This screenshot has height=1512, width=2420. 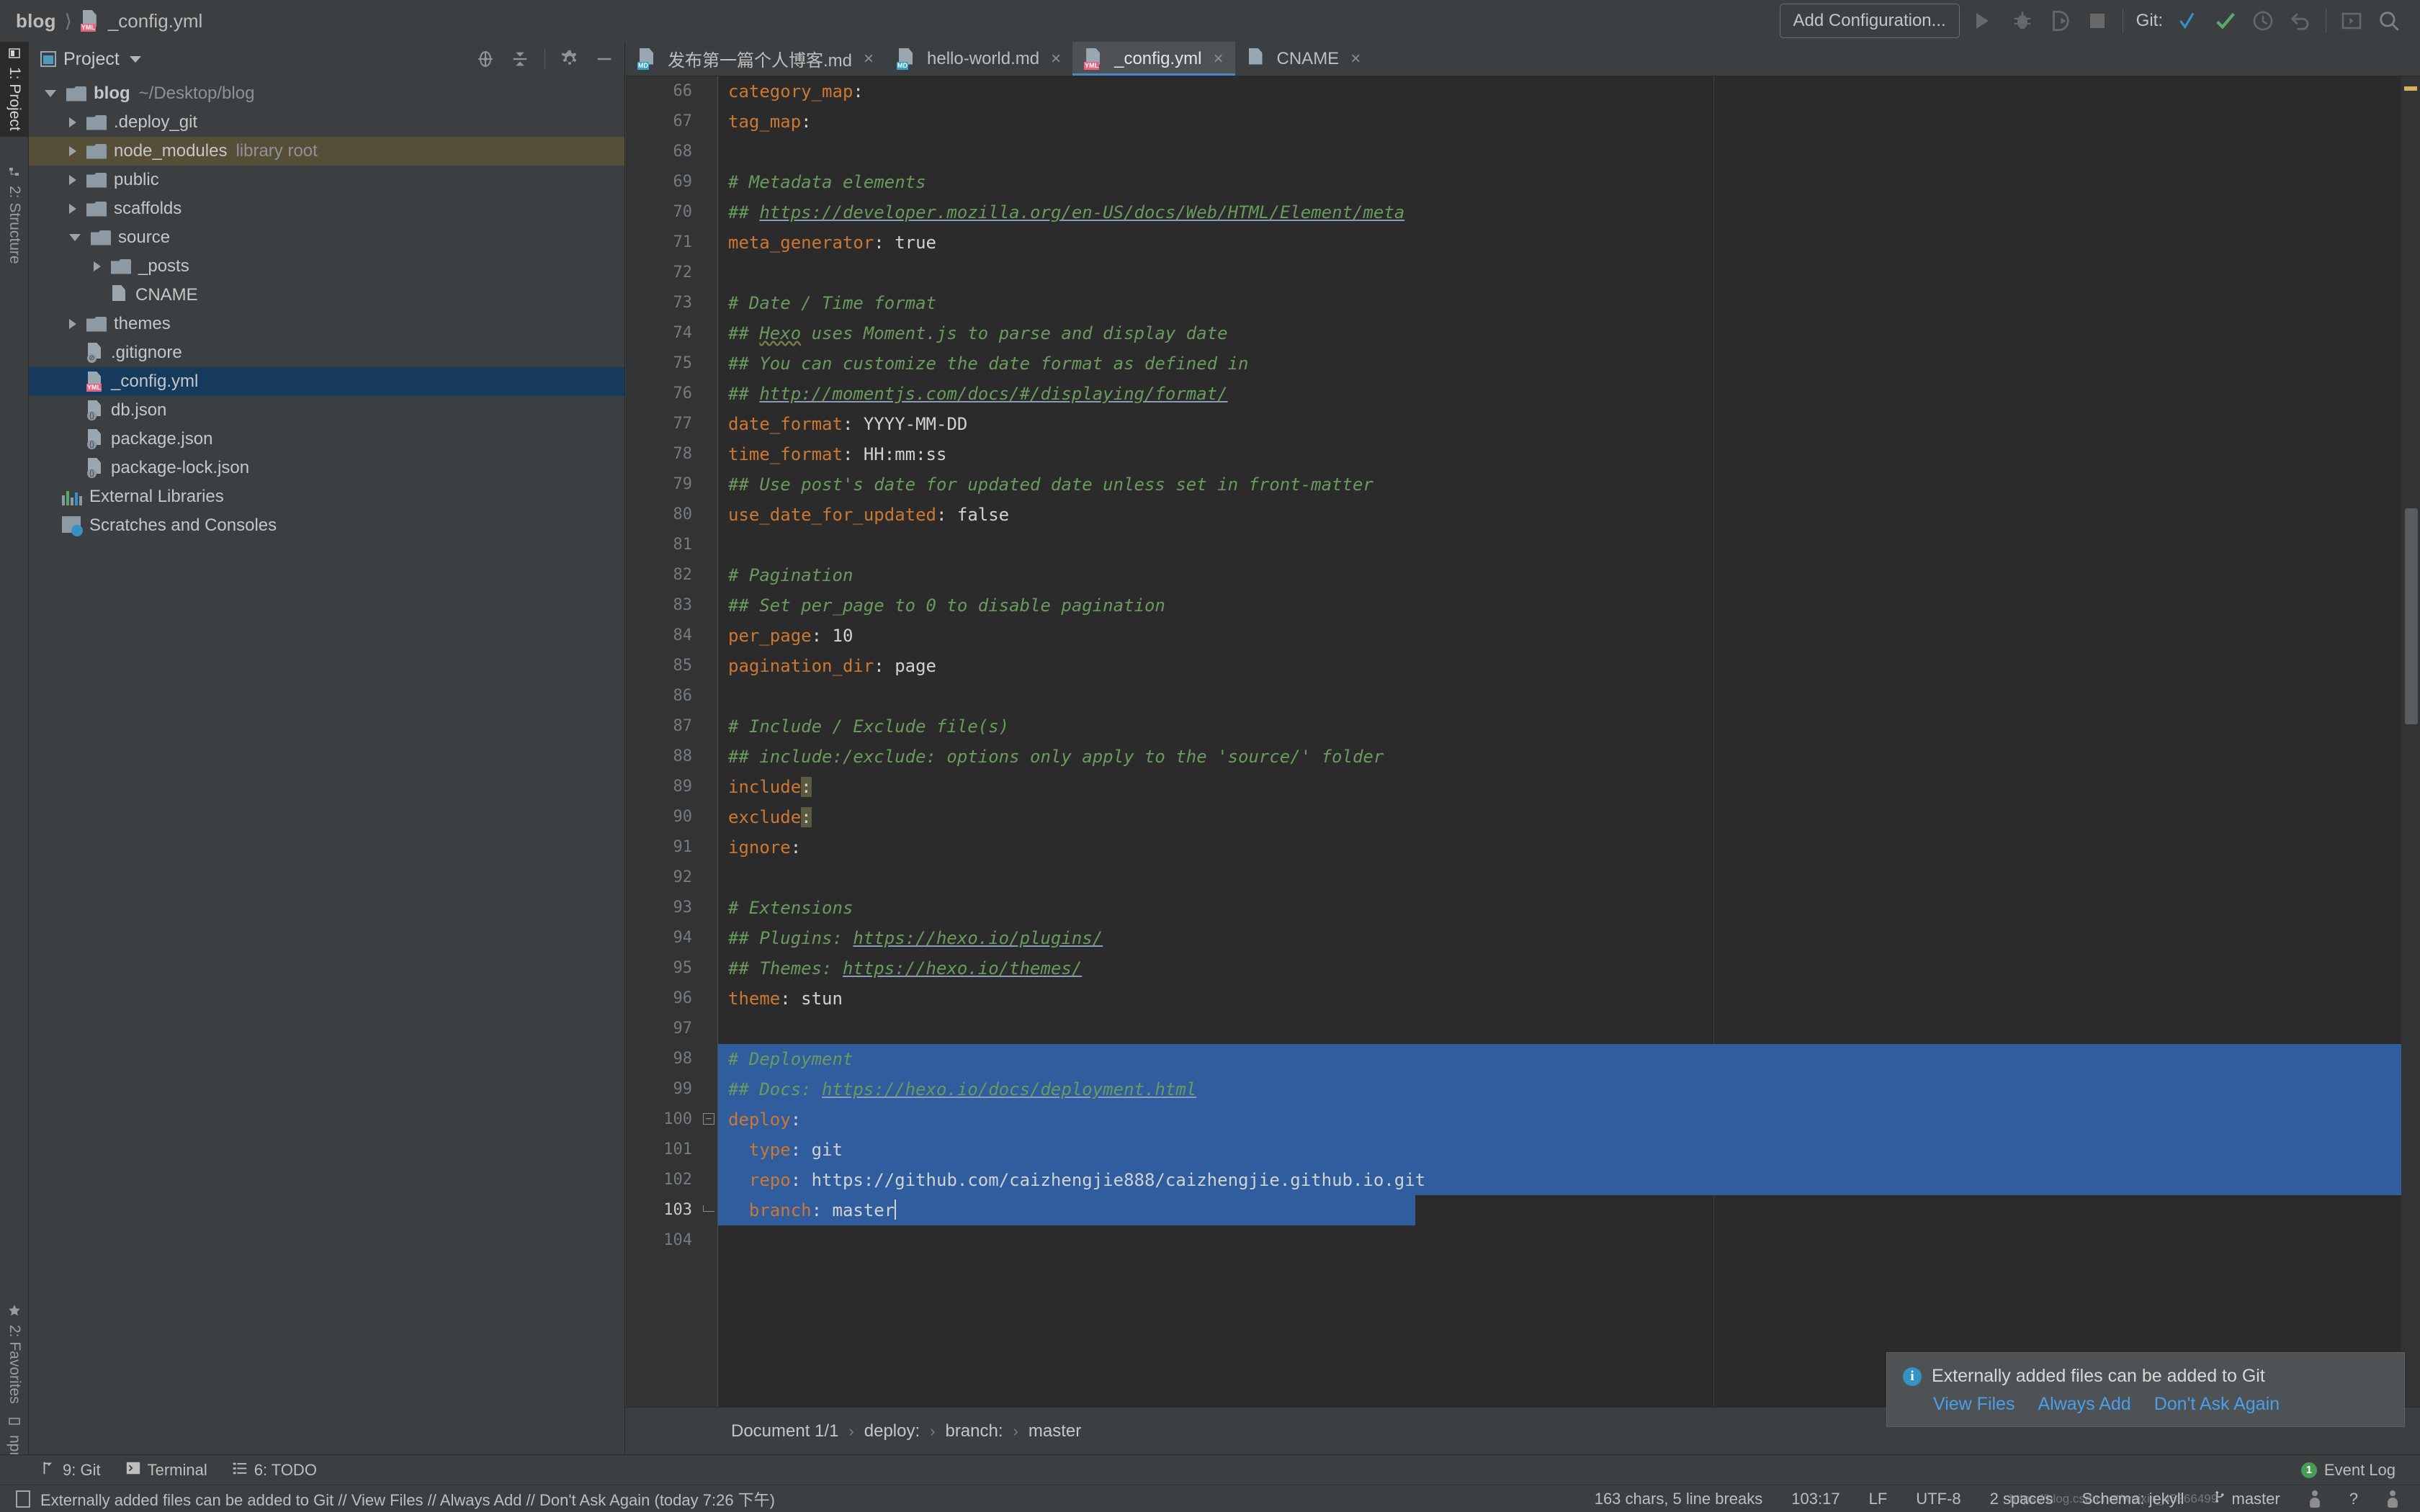 I want to click on avatar-icon, so click(x=2315, y=1499).